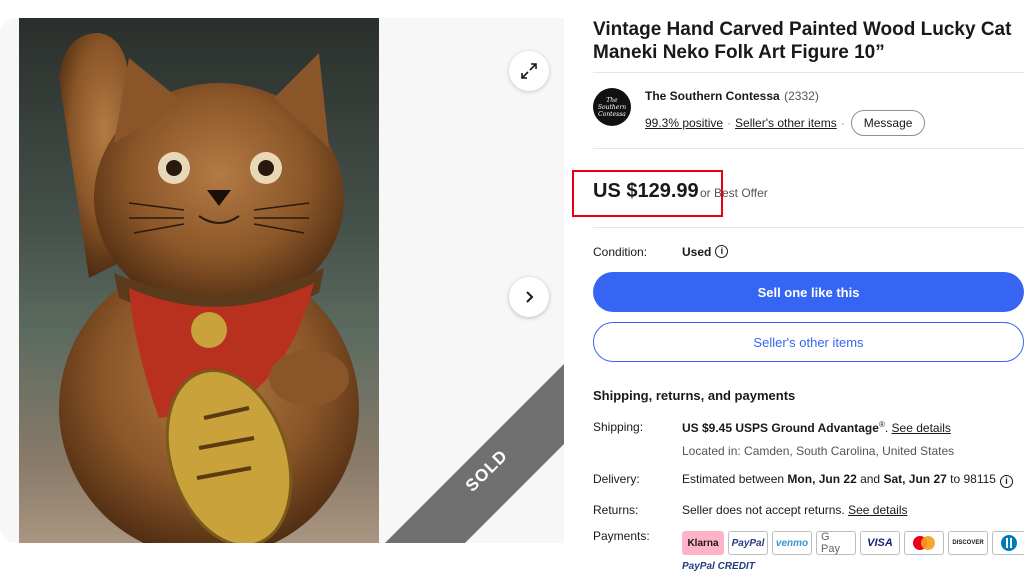 This screenshot has height=572, width=1024. I want to click on shipping-cost: US $9.45 USPS Ground Advantage, so click(780, 428).